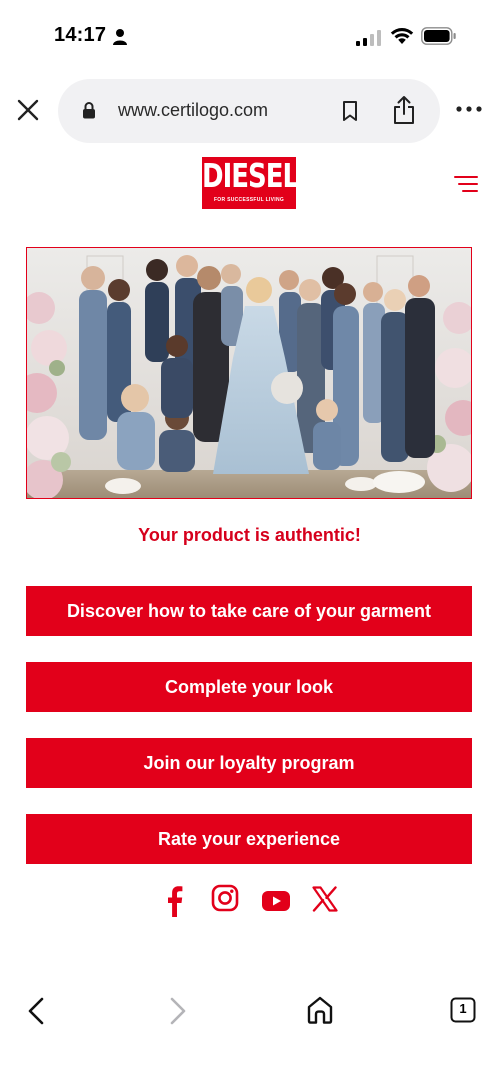  What do you see at coordinates (402, 36) in the screenshot?
I see `wifi-icon` at bounding box center [402, 36].